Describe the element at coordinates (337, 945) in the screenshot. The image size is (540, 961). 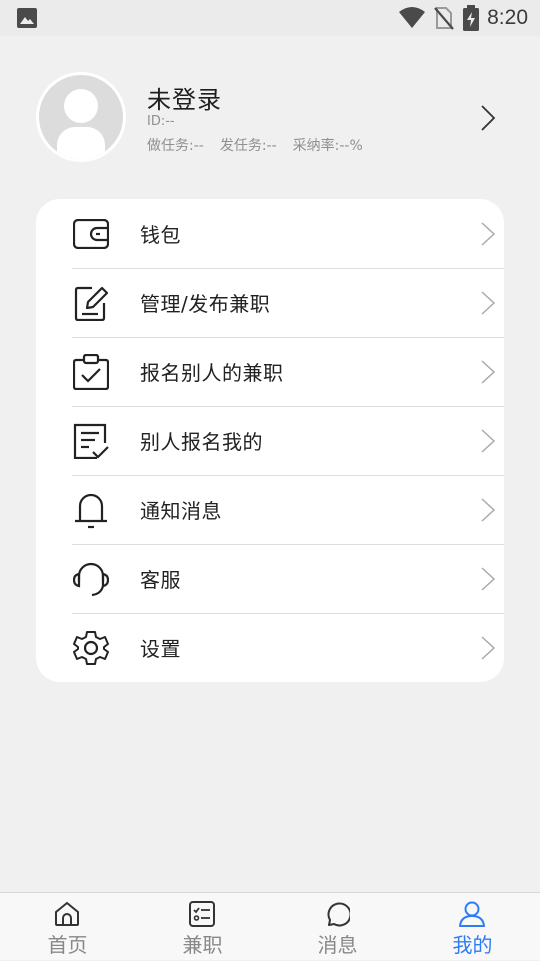
I see `tab-label: 消息` at that location.